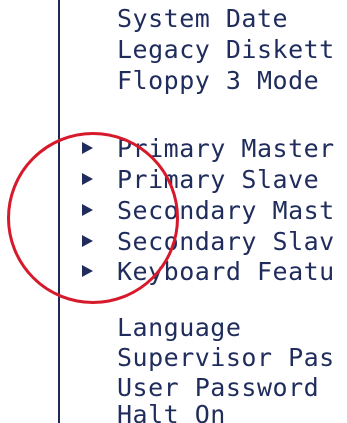  Describe the element at coordinates (226, 49) in the screenshot. I see `menu-item-legacy-diskette: Legacy Diskett` at that location.